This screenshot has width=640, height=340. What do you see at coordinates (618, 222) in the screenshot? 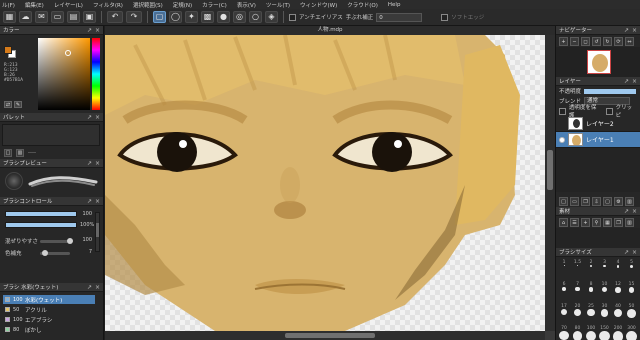
I see `material-copy-icon: ❐` at bounding box center [618, 222].